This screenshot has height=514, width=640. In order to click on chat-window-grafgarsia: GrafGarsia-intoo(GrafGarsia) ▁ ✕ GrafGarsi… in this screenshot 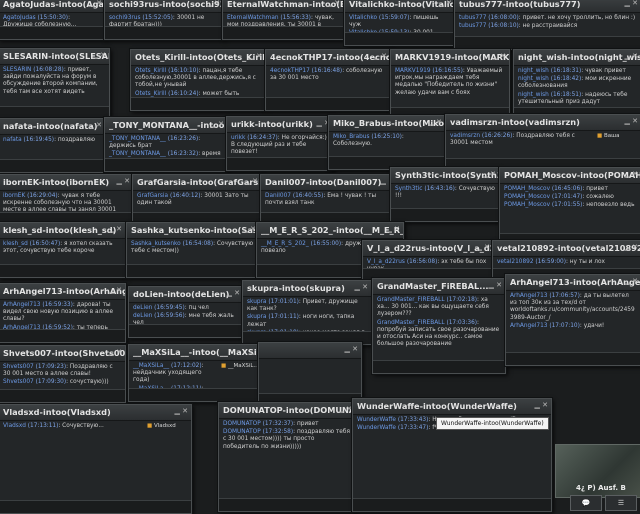, I will do `click(197, 200)`.